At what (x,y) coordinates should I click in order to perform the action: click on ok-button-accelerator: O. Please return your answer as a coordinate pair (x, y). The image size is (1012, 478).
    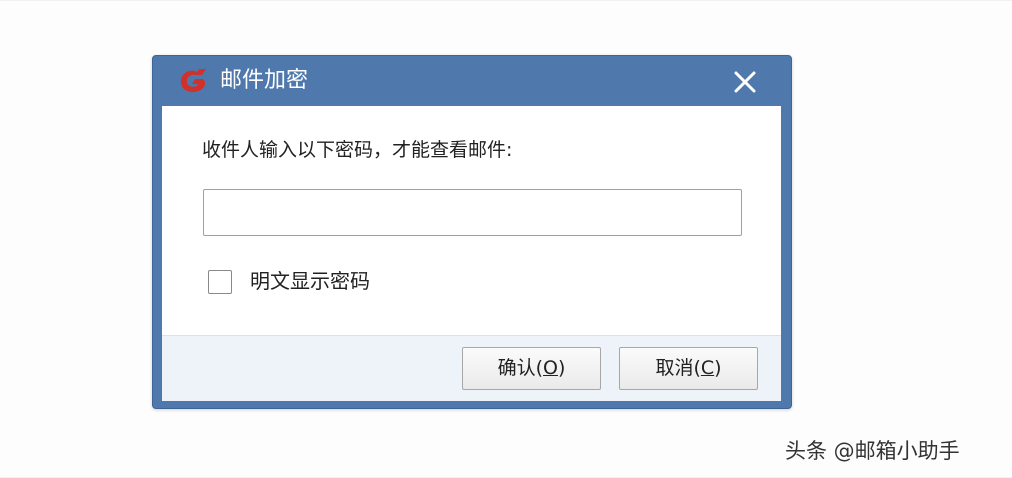
    Looking at the image, I should click on (550, 368).